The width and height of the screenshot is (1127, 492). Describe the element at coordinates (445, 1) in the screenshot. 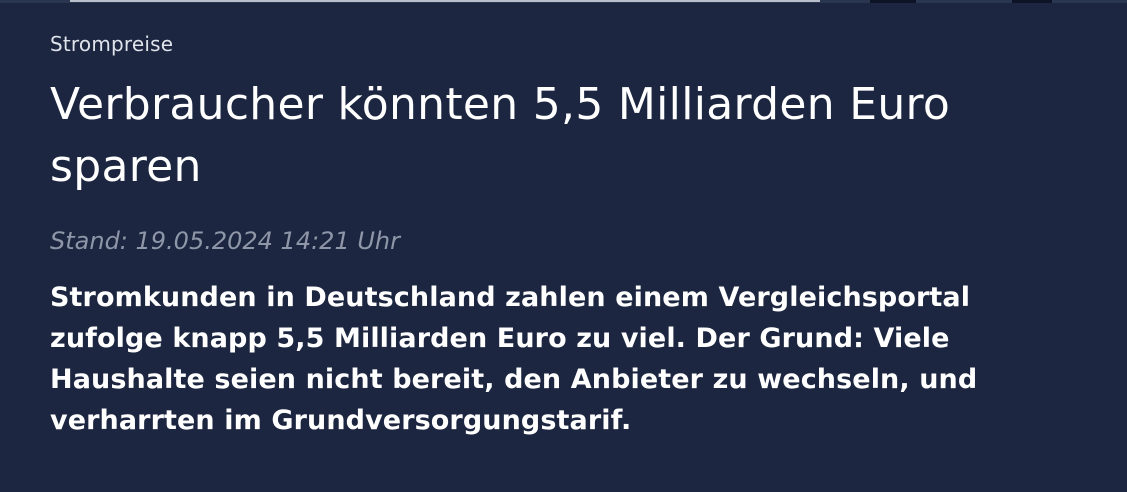

I see `image-edge-light` at that location.